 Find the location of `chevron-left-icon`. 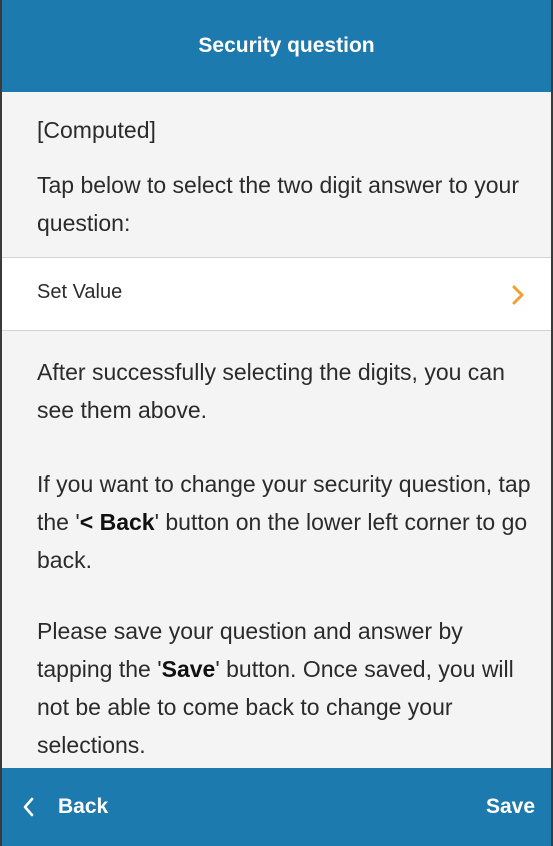

chevron-left-icon is located at coordinates (28, 807).